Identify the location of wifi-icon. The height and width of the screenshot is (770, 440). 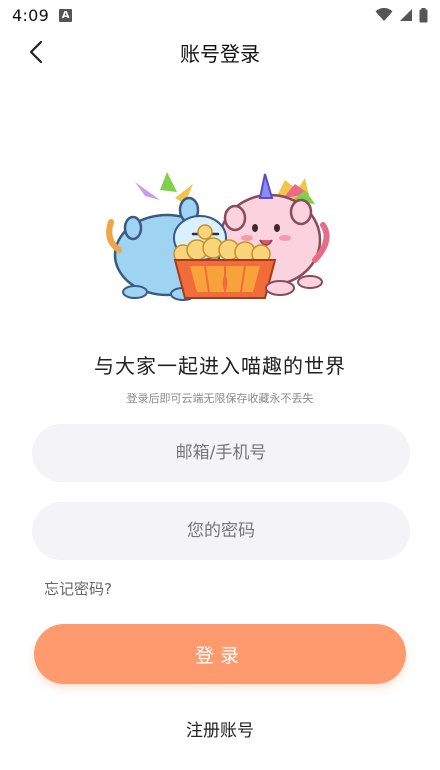
(384, 14).